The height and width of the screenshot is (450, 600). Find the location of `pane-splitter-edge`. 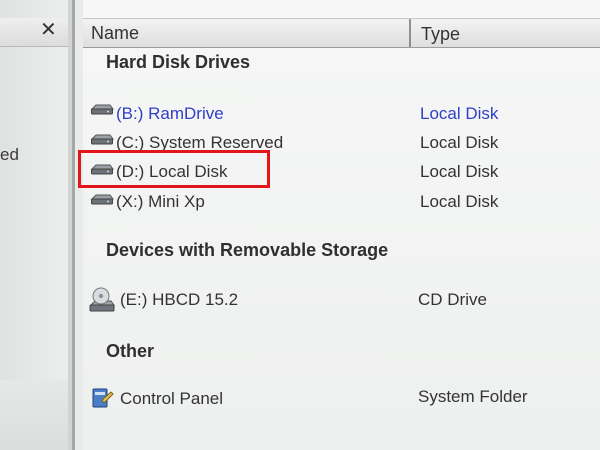

pane-splitter-edge is located at coordinates (79, 225).